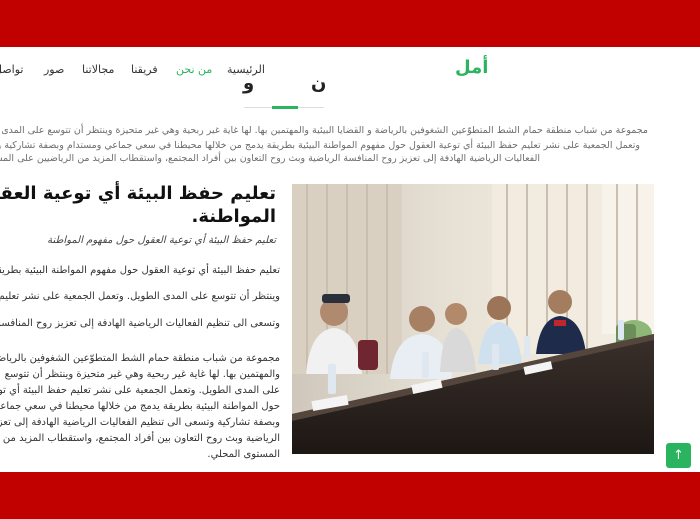 The width and height of the screenshot is (700, 519). I want to click on bottom-red-band, so click(350, 495).